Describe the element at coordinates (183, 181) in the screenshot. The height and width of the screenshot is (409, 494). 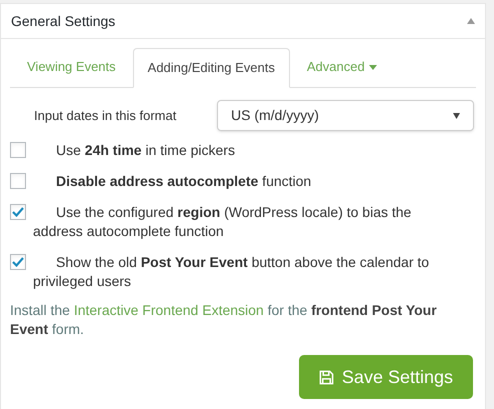
I see `option-label: Disable address autocomplete function` at that location.